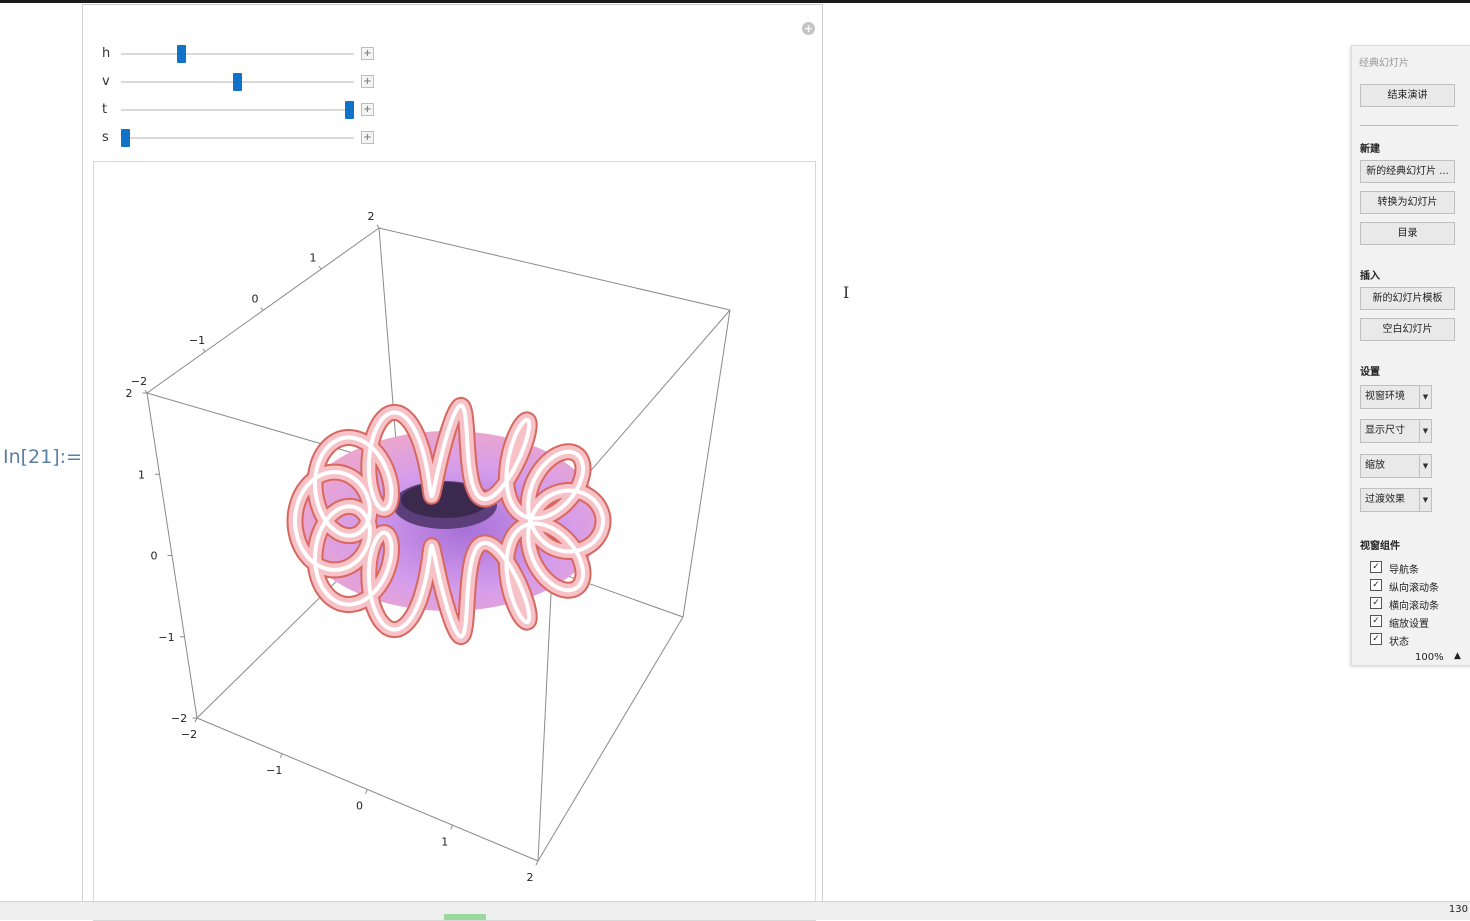 The image size is (1470, 921). I want to click on dropdown-label: 视窗环境, so click(1385, 396).